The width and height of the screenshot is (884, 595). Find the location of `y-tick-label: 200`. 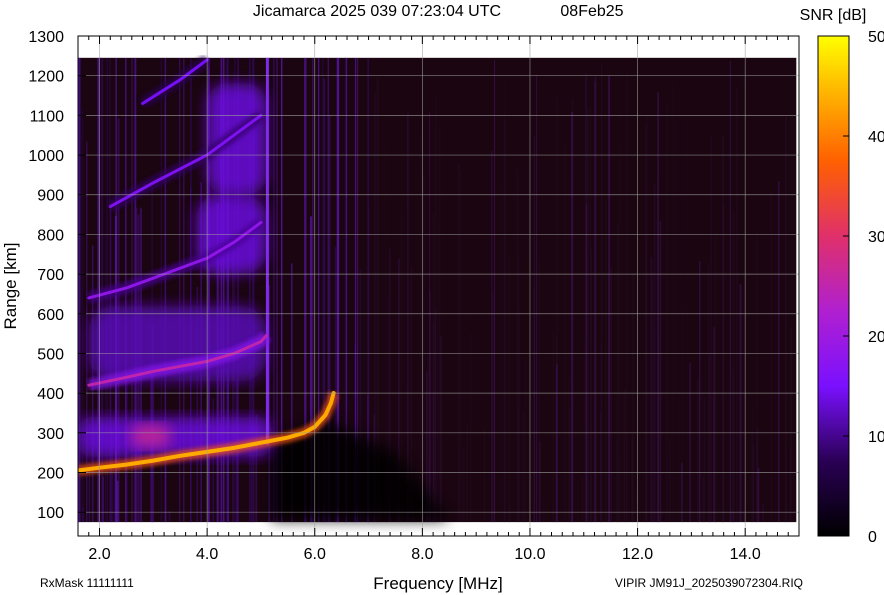

y-tick-label: 200 is located at coordinates (50, 474).